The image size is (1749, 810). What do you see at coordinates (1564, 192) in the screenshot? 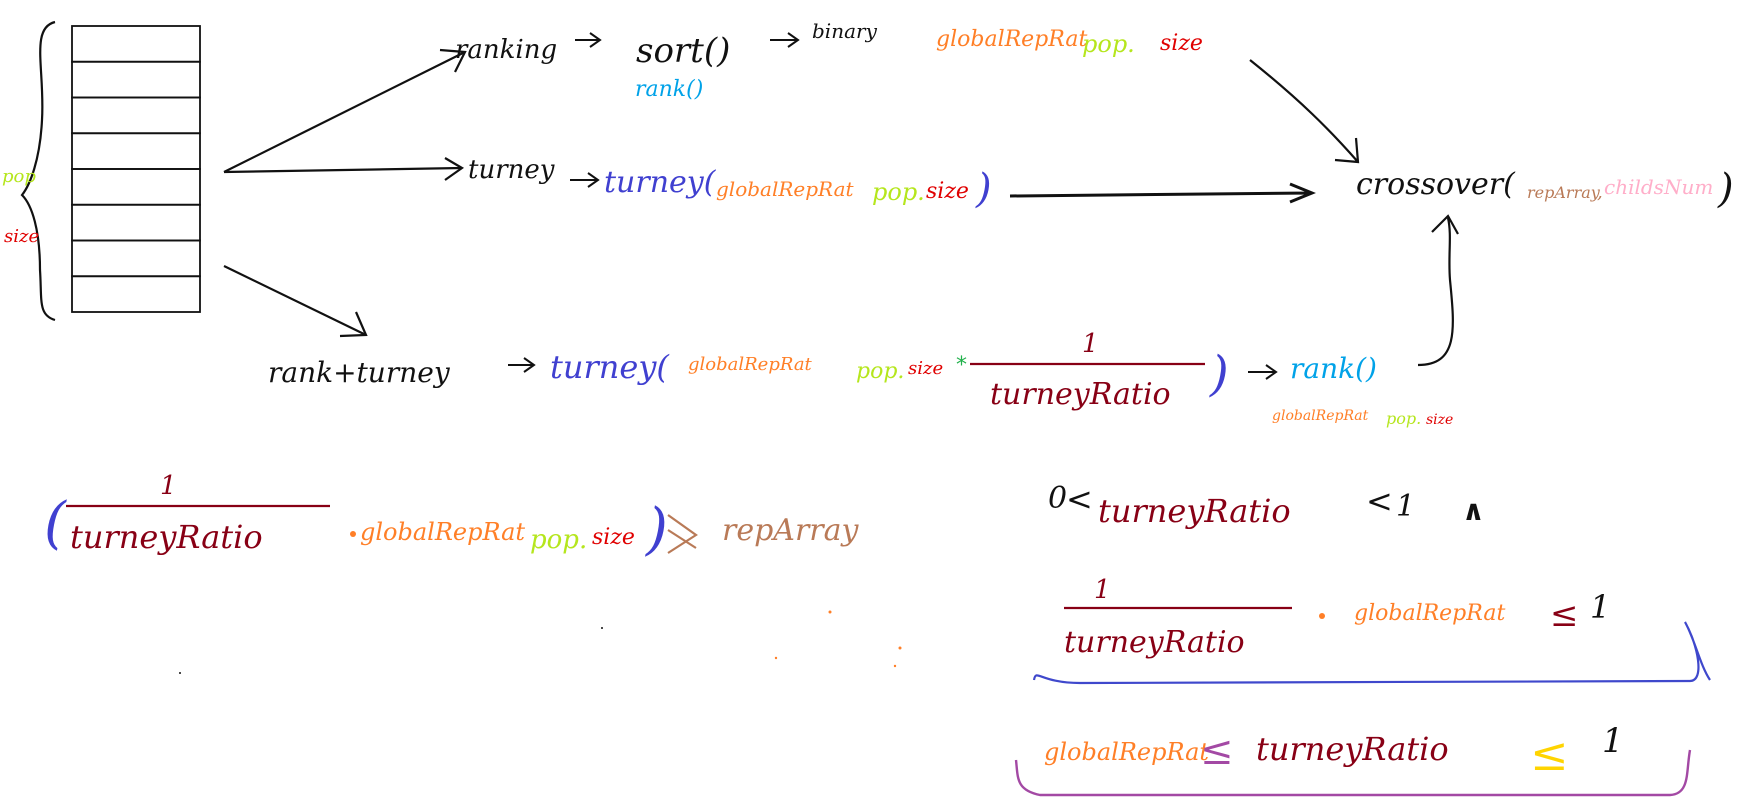
I see `crossover-reparray: repArray` at bounding box center [1564, 192].